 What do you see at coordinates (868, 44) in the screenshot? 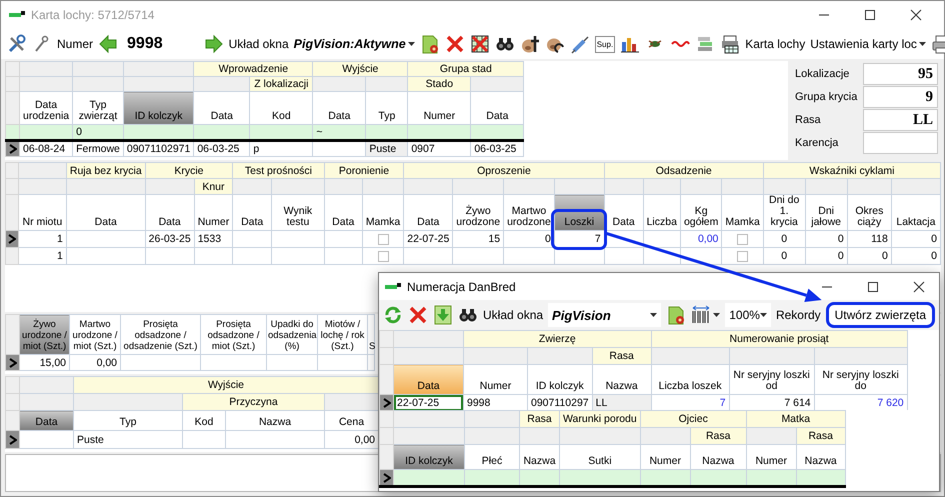
I see `settings-dropdown: Ustawienia karty loc` at bounding box center [868, 44].